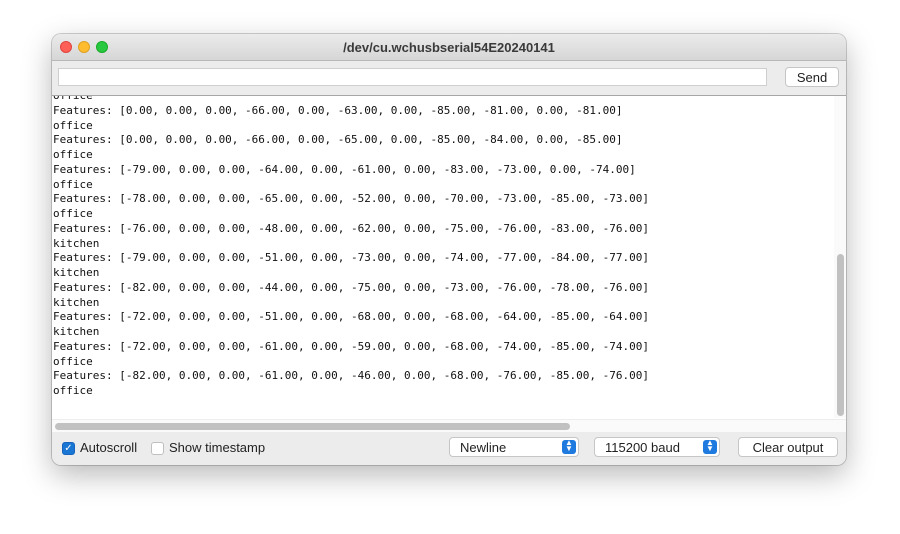 This screenshot has height=534, width=900. What do you see at coordinates (217, 447) in the screenshot?
I see `show-timestamp-label: Show timestamp` at bounding box center [217, 447].